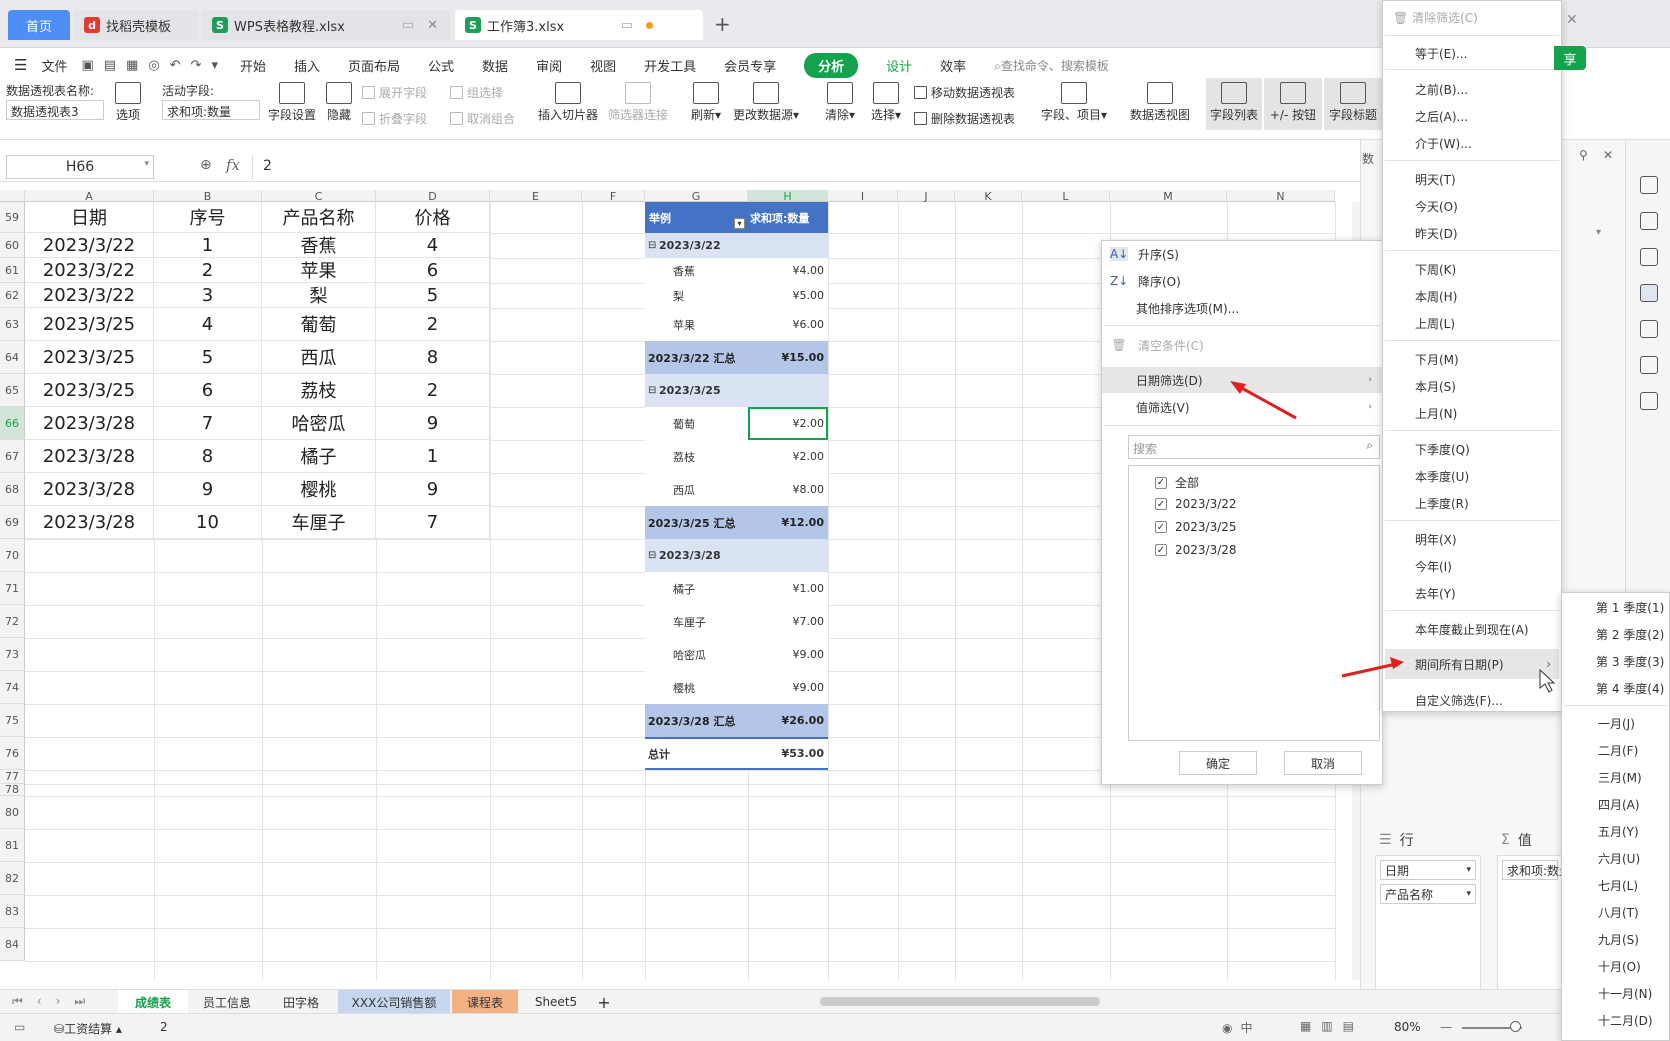 This screenshot has width=1670, height=1041. Describe the element at coordinates (1428, 870) in the screenshot. I see `row-field-date: 日期 ▾` at that location.